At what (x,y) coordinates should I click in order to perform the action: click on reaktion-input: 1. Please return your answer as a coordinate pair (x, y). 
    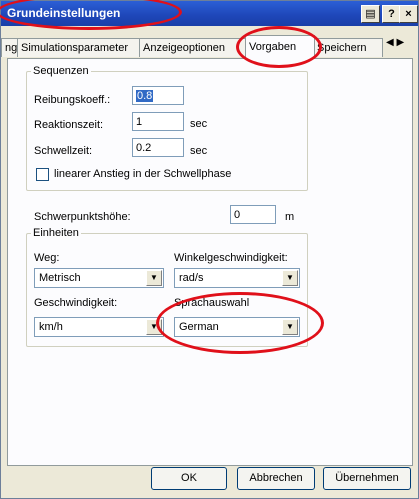
    Looking at the image, I should click on (158, 121).